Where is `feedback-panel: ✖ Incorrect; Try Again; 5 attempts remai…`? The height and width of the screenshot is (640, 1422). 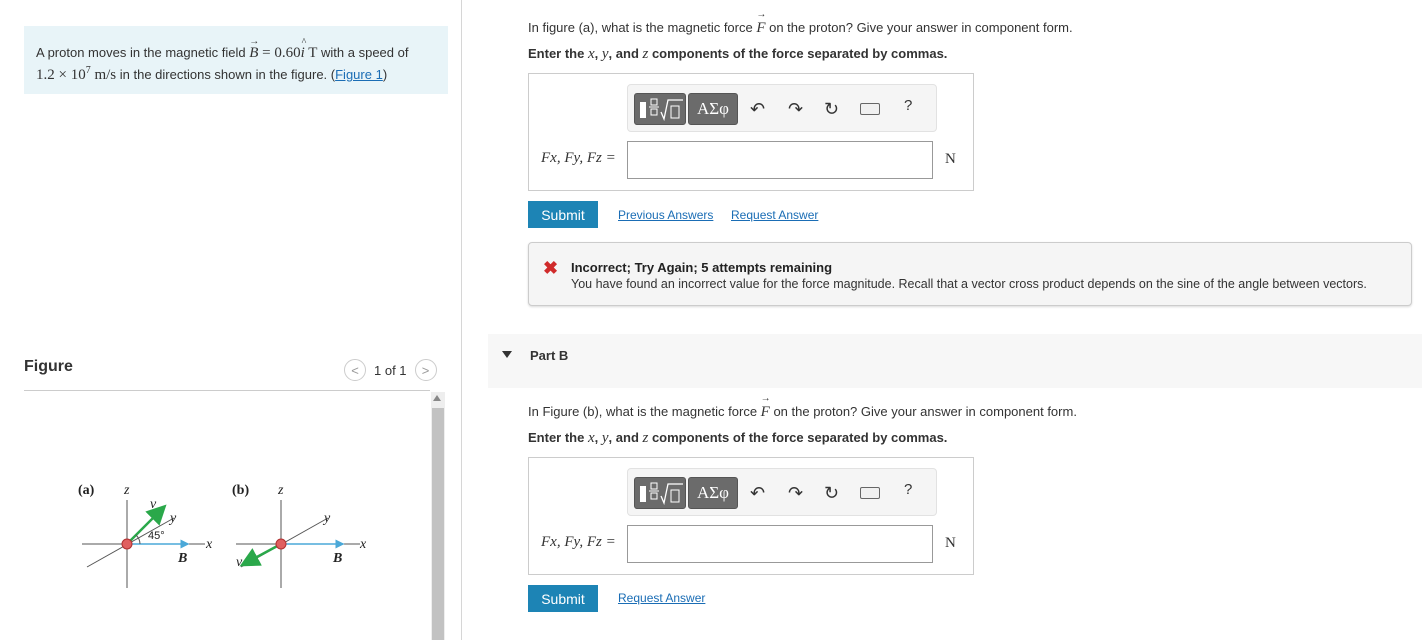
feedback-panel: ✖ Incorrect; Try Again; 5 attempts remai… is located at coordinates (970, 274).